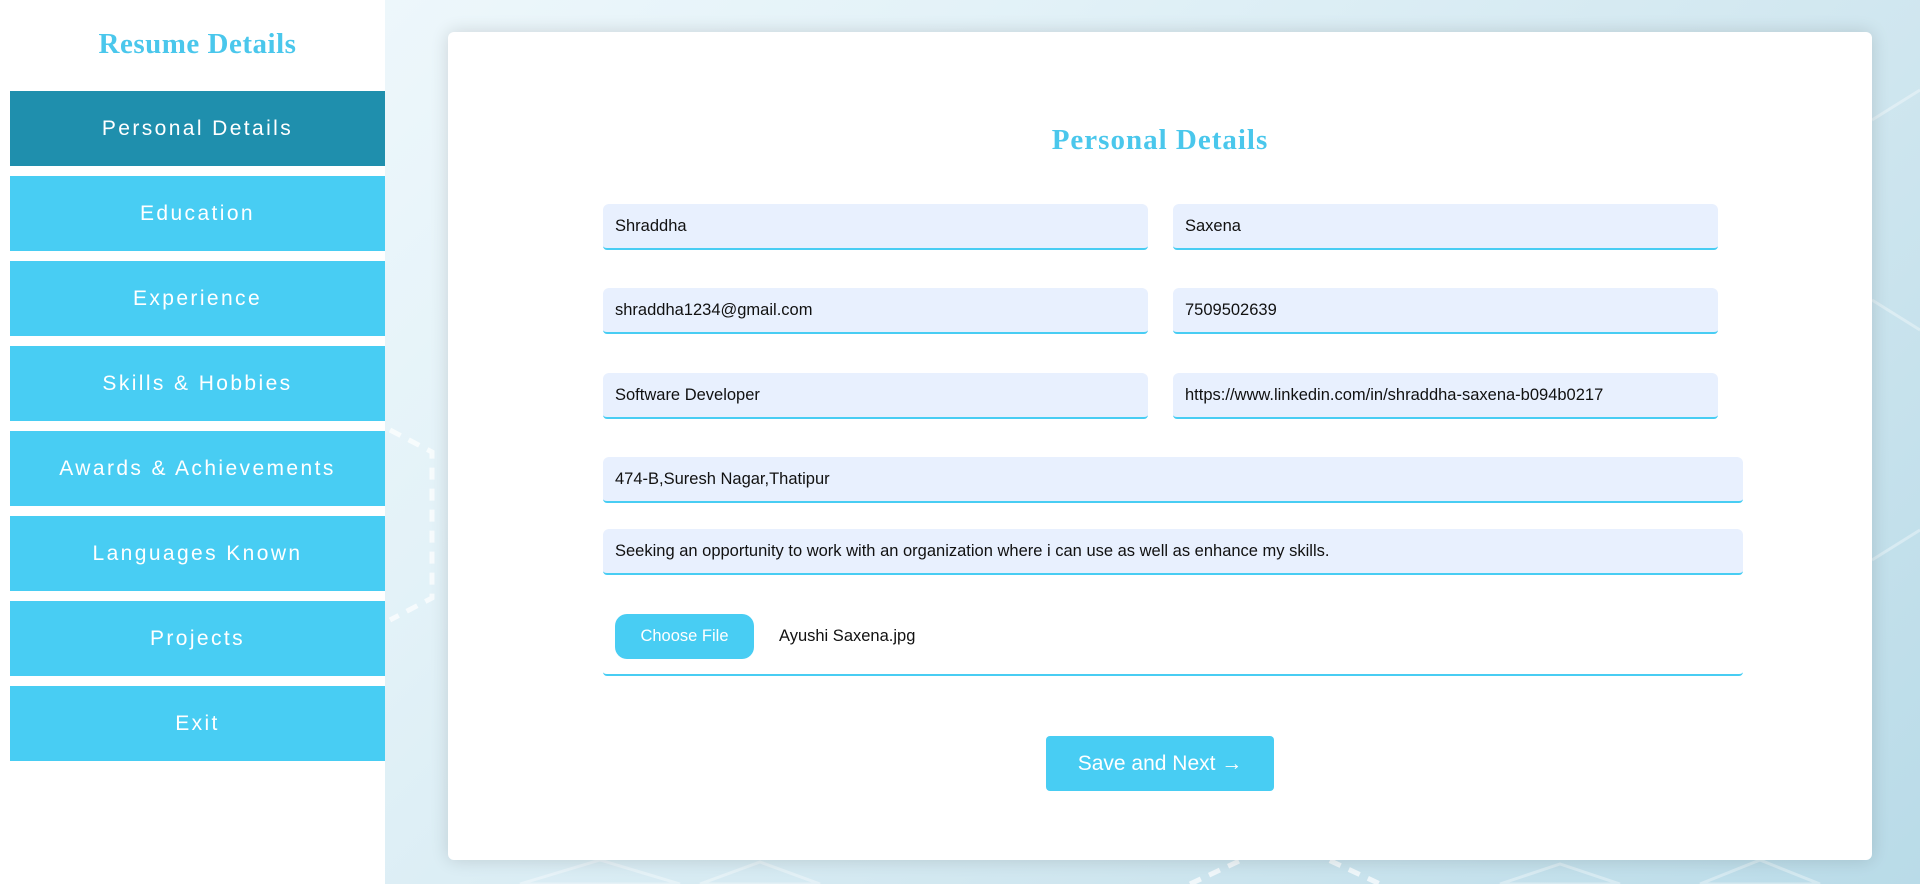 This screenshot has height=884, width=1920. I want to click on sidebar-item-personal-details: Personal Details, so click(197, 128).